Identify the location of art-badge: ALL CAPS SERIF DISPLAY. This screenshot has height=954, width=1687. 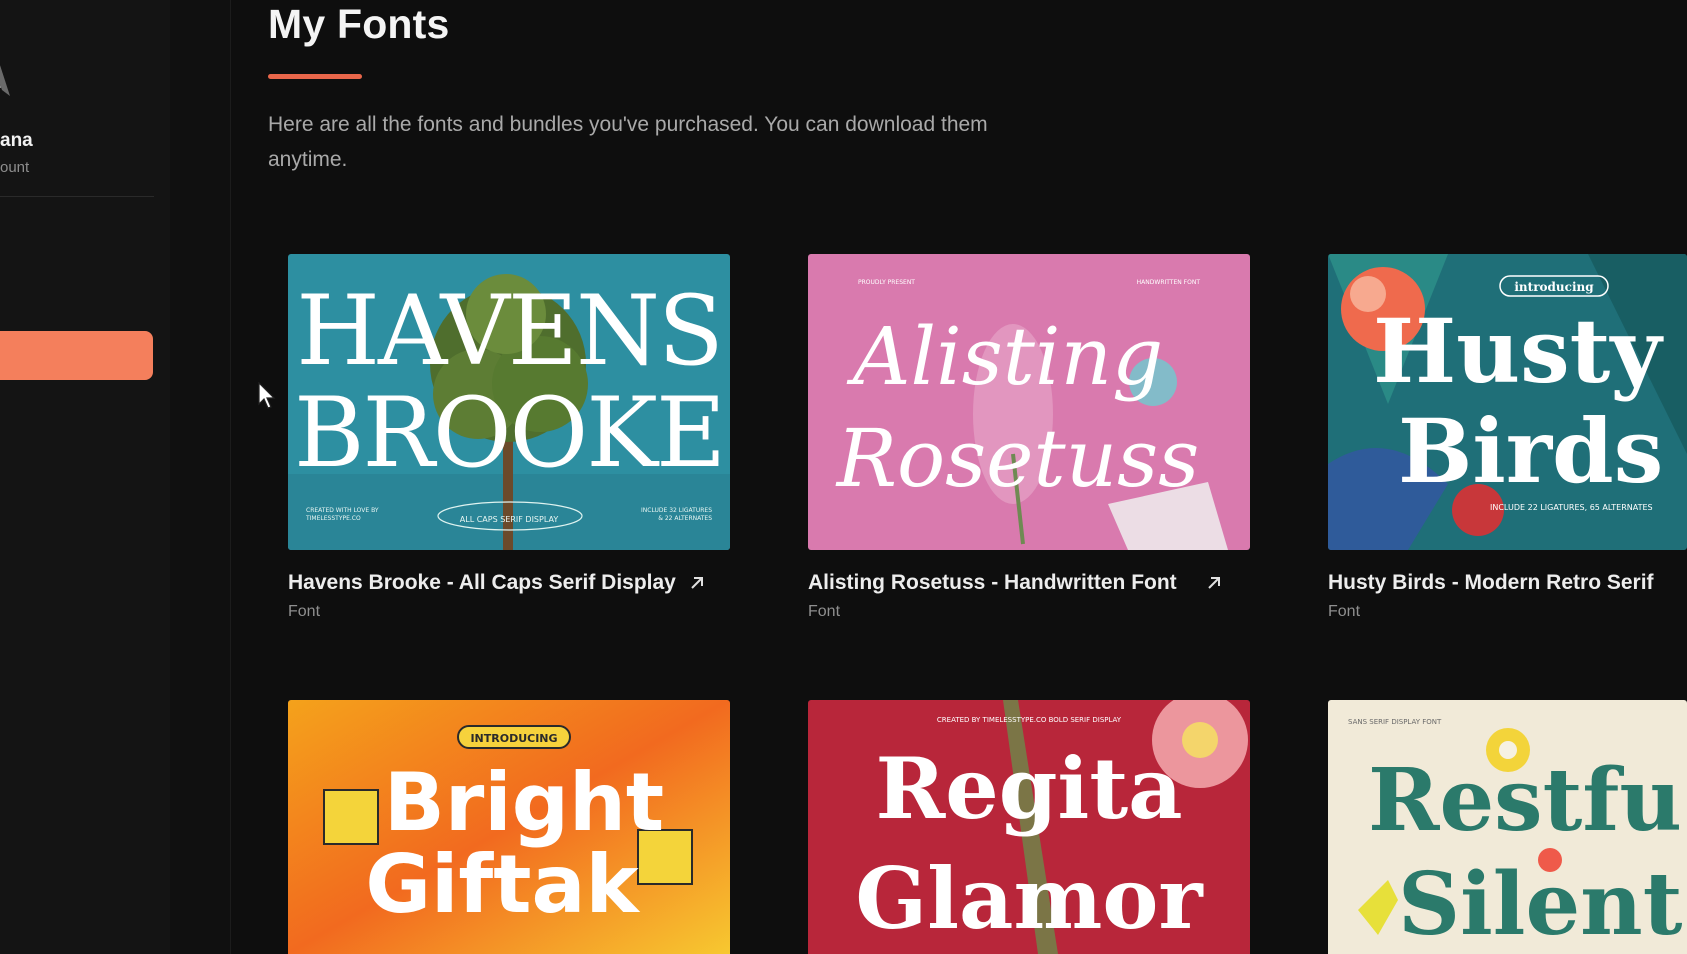
(509, 519).